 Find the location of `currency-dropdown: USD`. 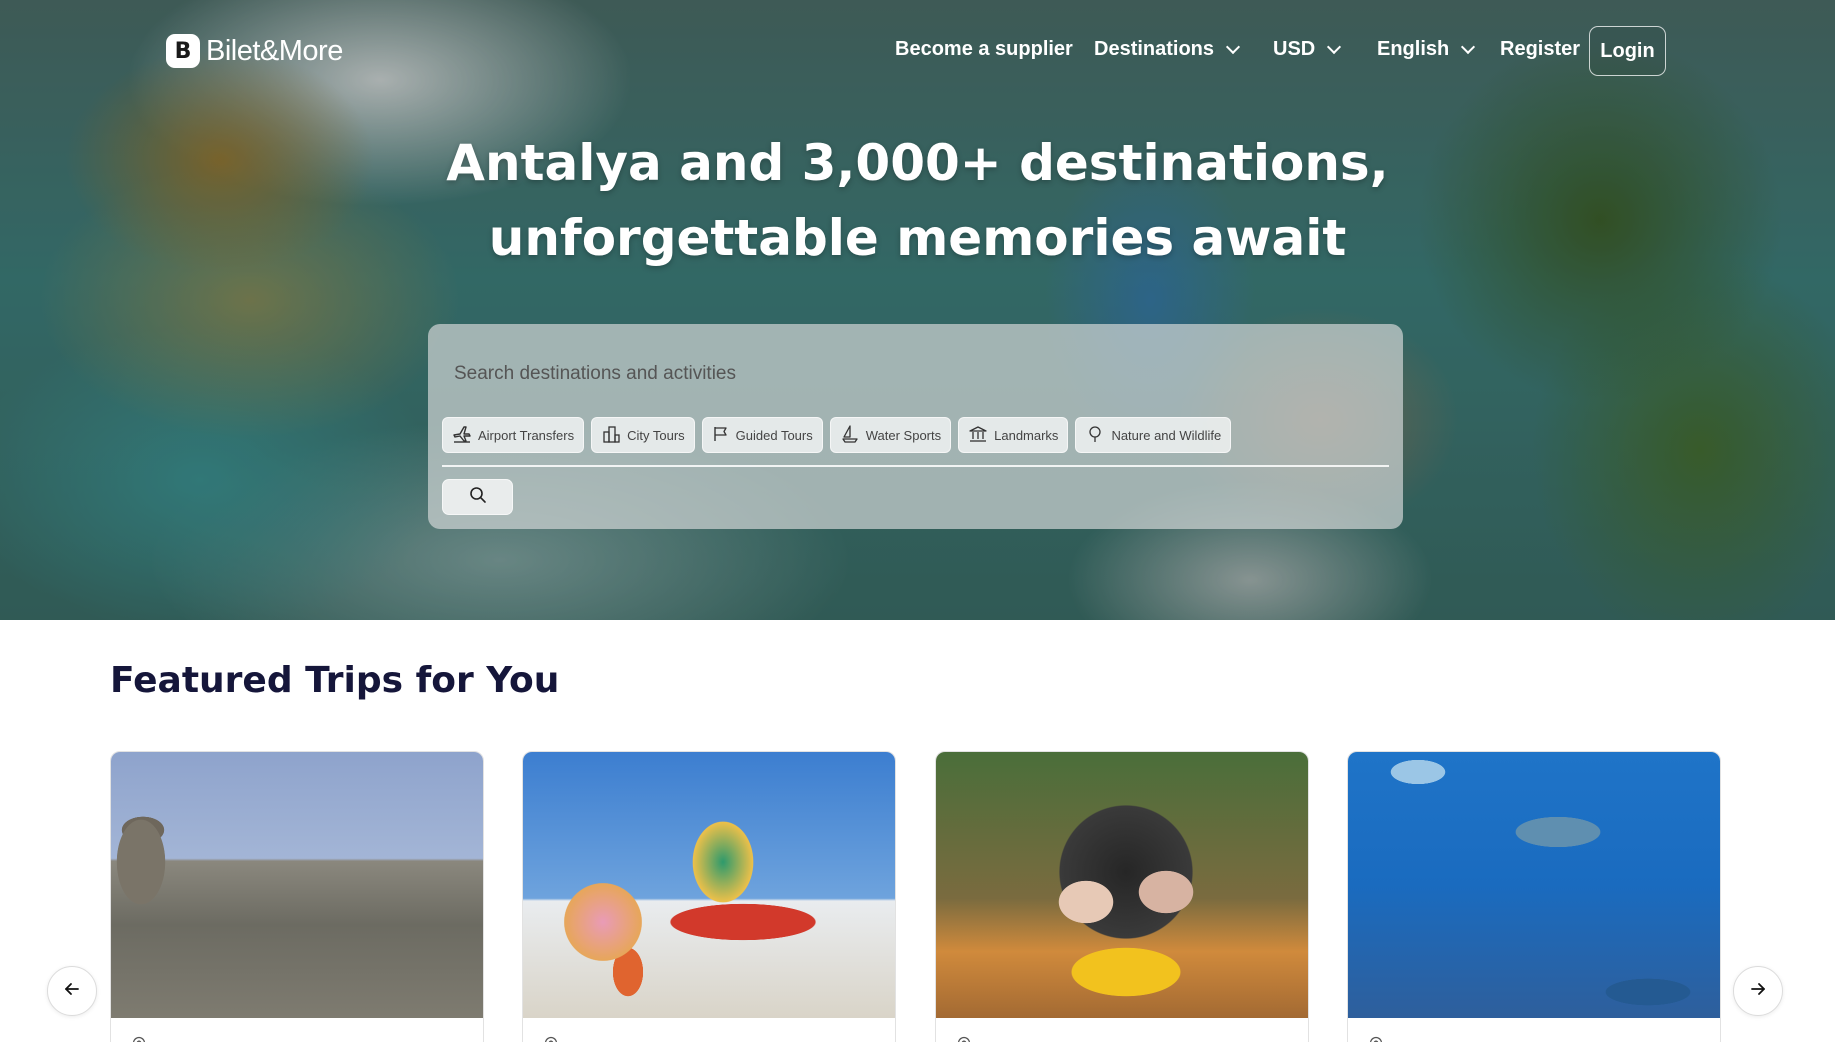

currency-dropdown: USD is located at coordinates (1307, 49).